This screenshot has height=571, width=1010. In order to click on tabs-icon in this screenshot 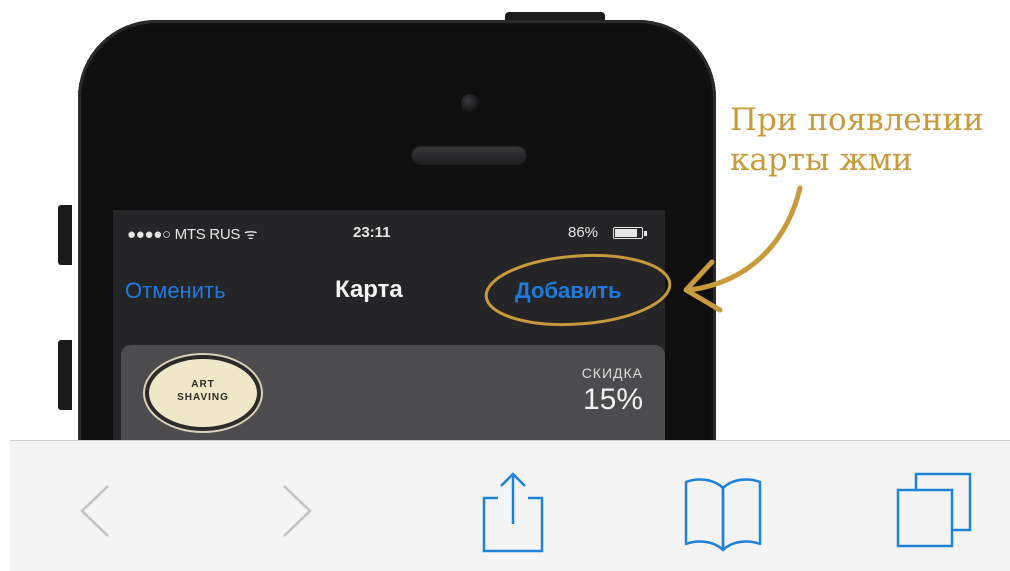, I will do `click(934, 510)`.